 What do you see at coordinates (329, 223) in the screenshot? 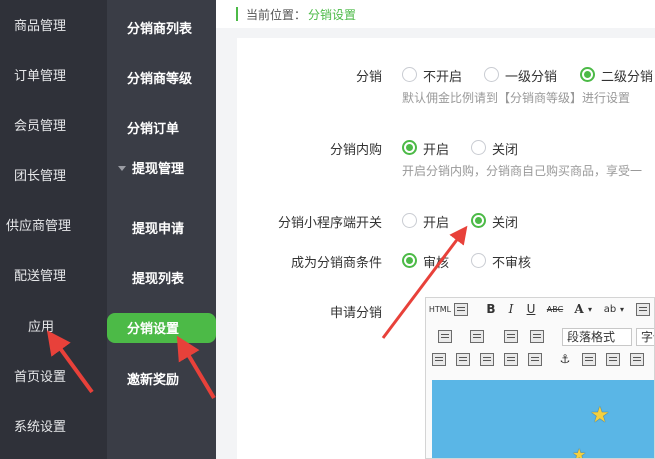
I see `field-label-mini-program-switch: 分销小程序端开关` at bounding box center [329, 223].